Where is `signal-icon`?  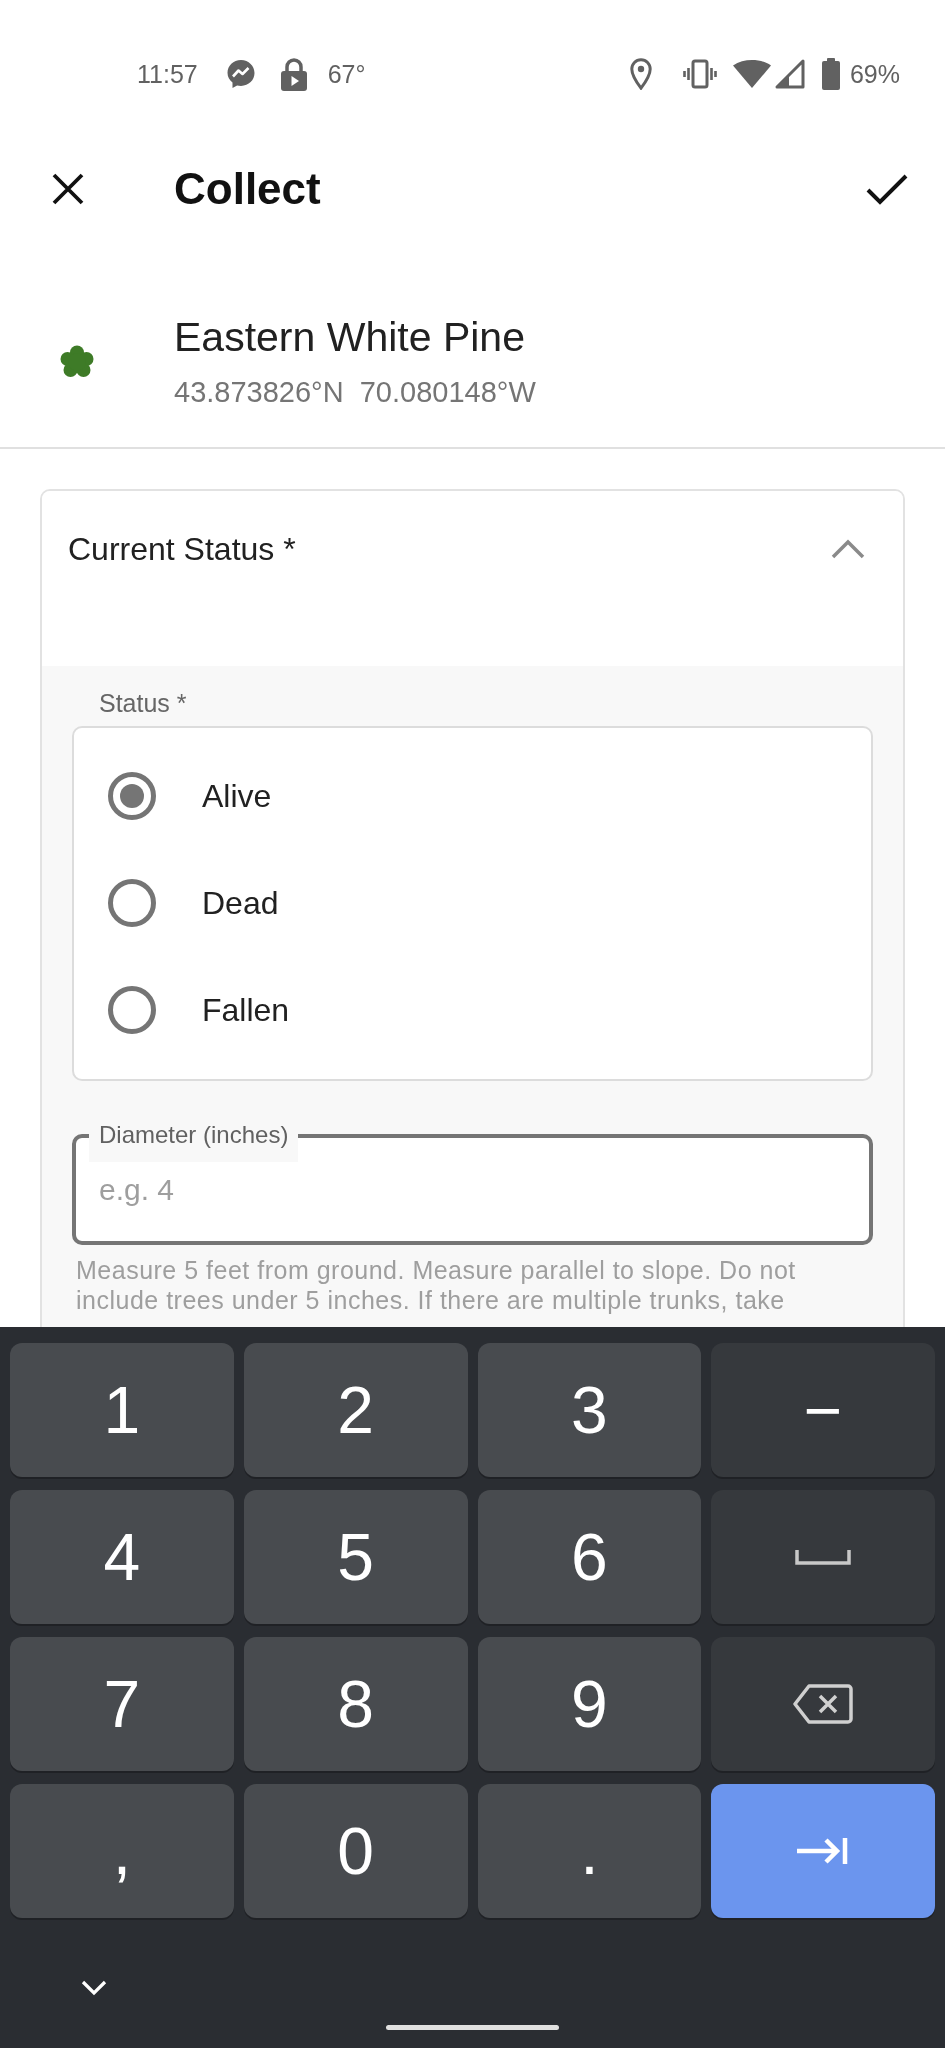 signal-icon is located at coordinates (789, 74).